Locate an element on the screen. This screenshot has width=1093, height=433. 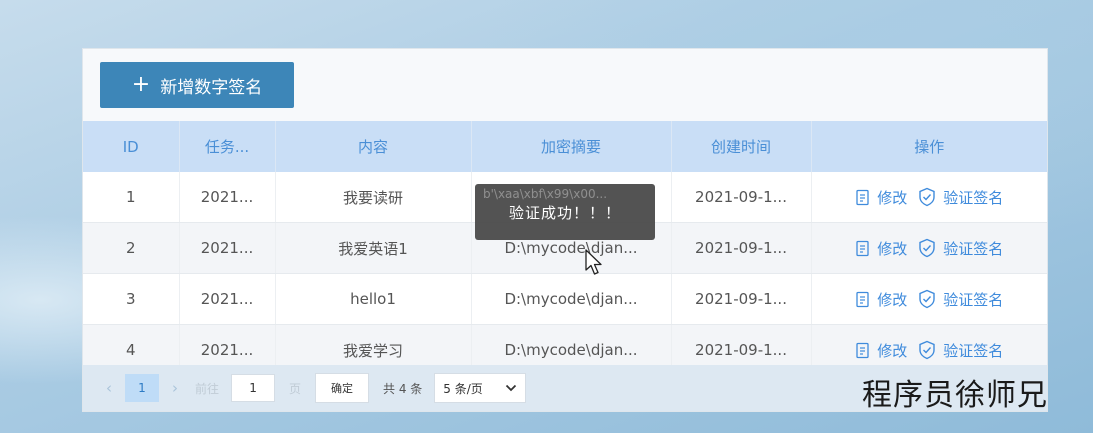
watermark-text: 程序员徐师兄 is located at coordinates (955, 395).